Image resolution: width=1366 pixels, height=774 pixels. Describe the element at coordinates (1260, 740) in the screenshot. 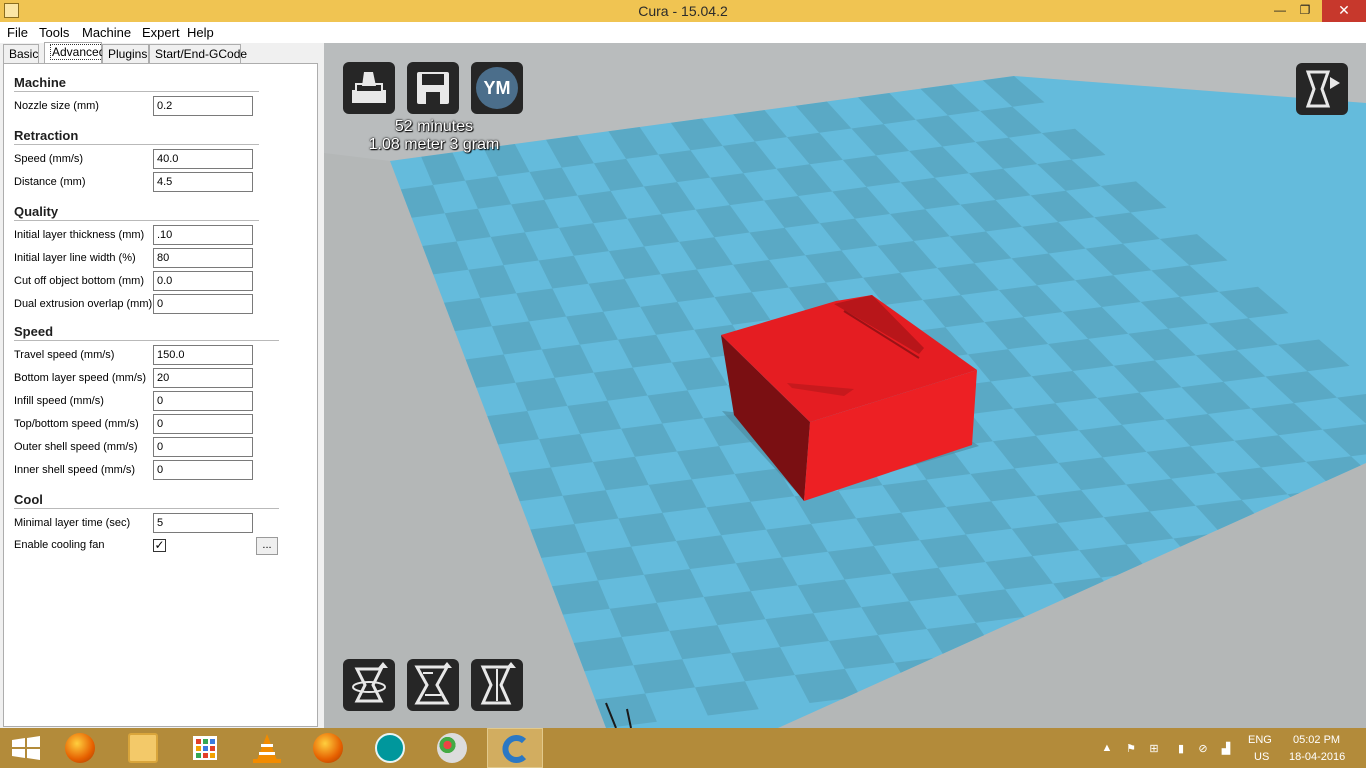

I see `input-language: ENG` at that location.